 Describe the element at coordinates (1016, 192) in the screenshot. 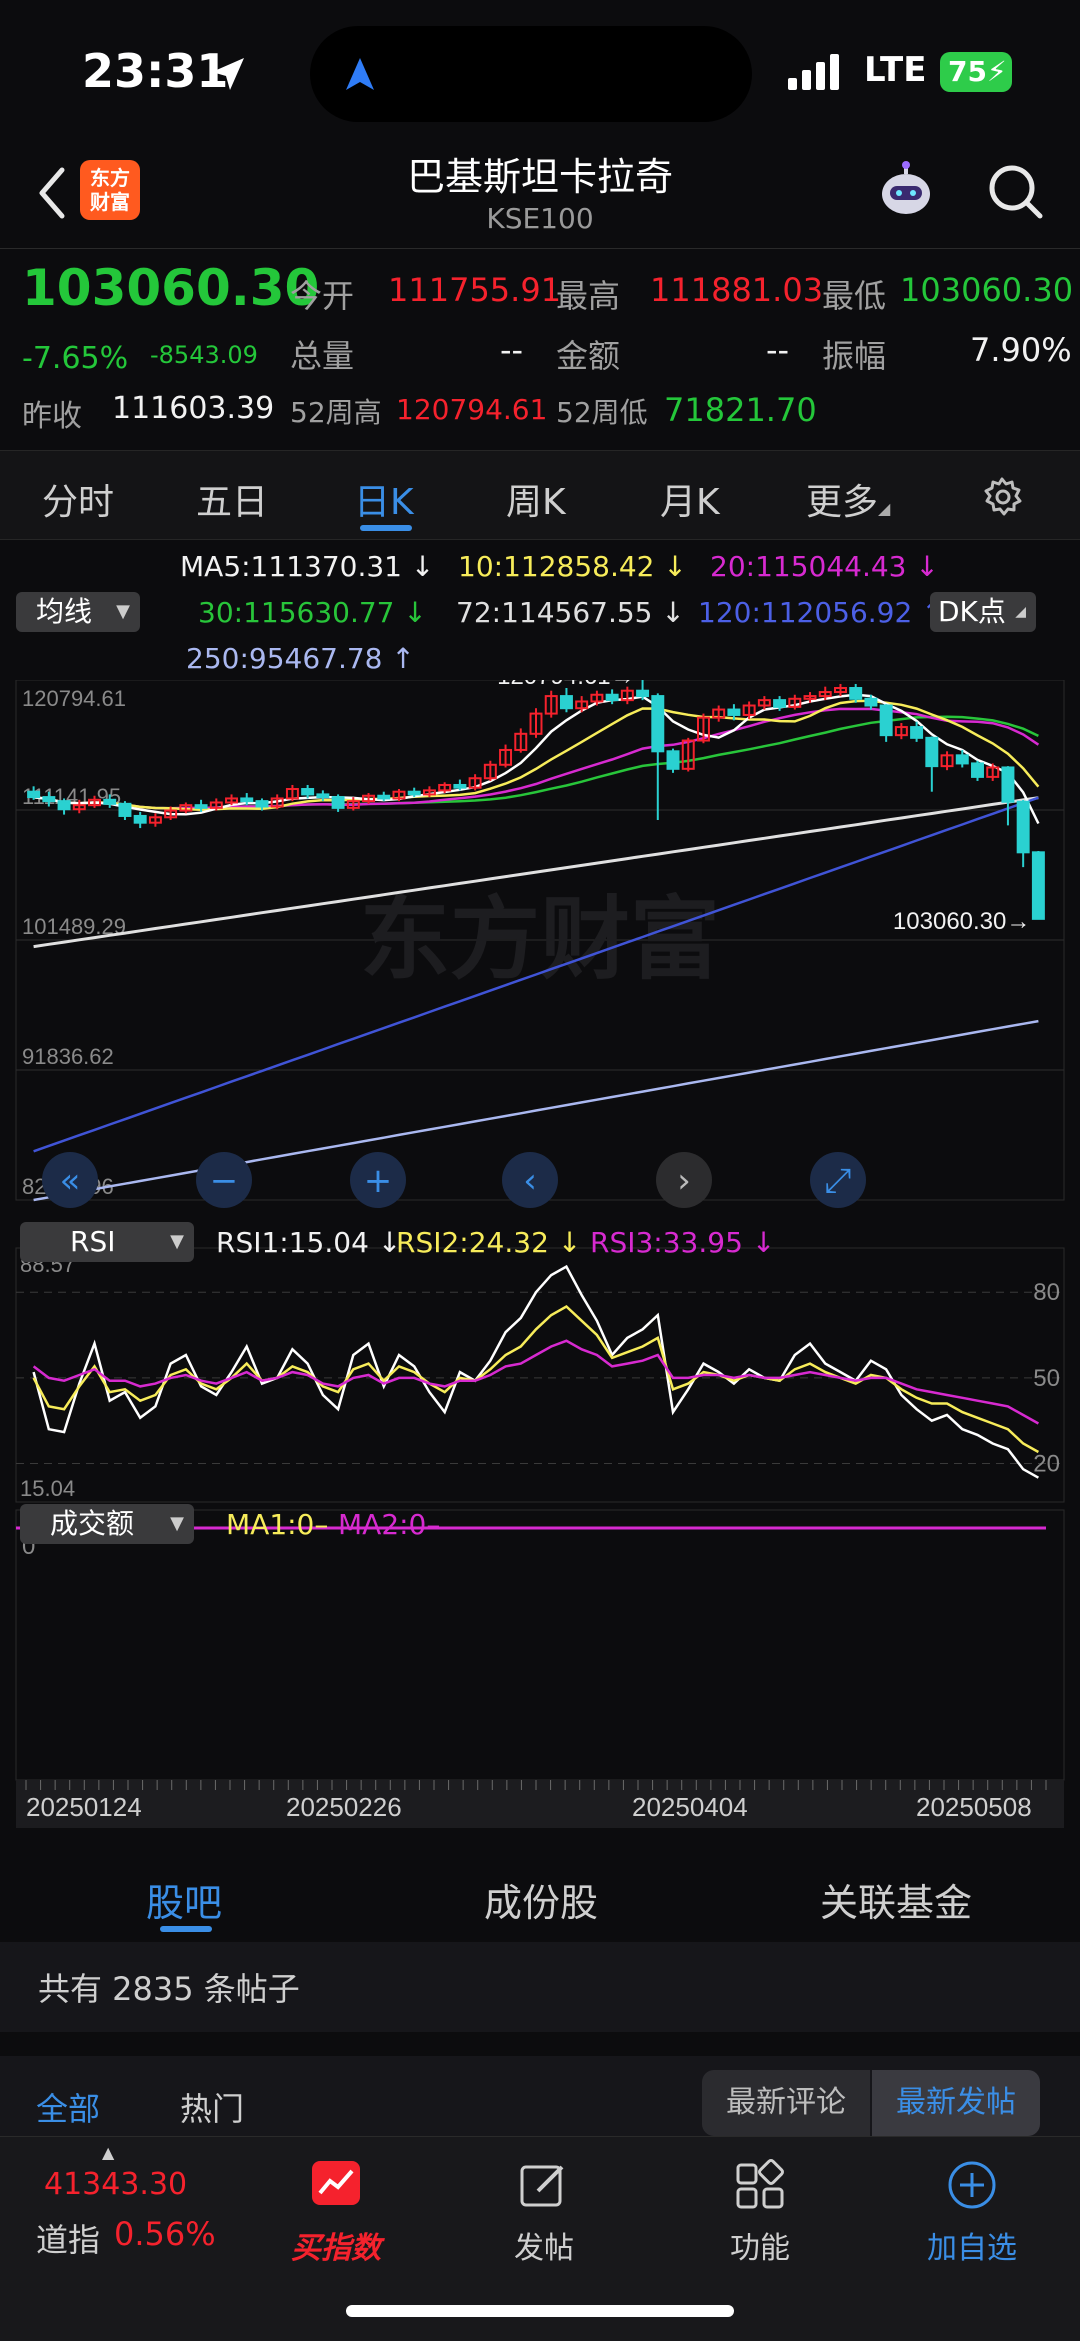

I see `search-icon` at that location.